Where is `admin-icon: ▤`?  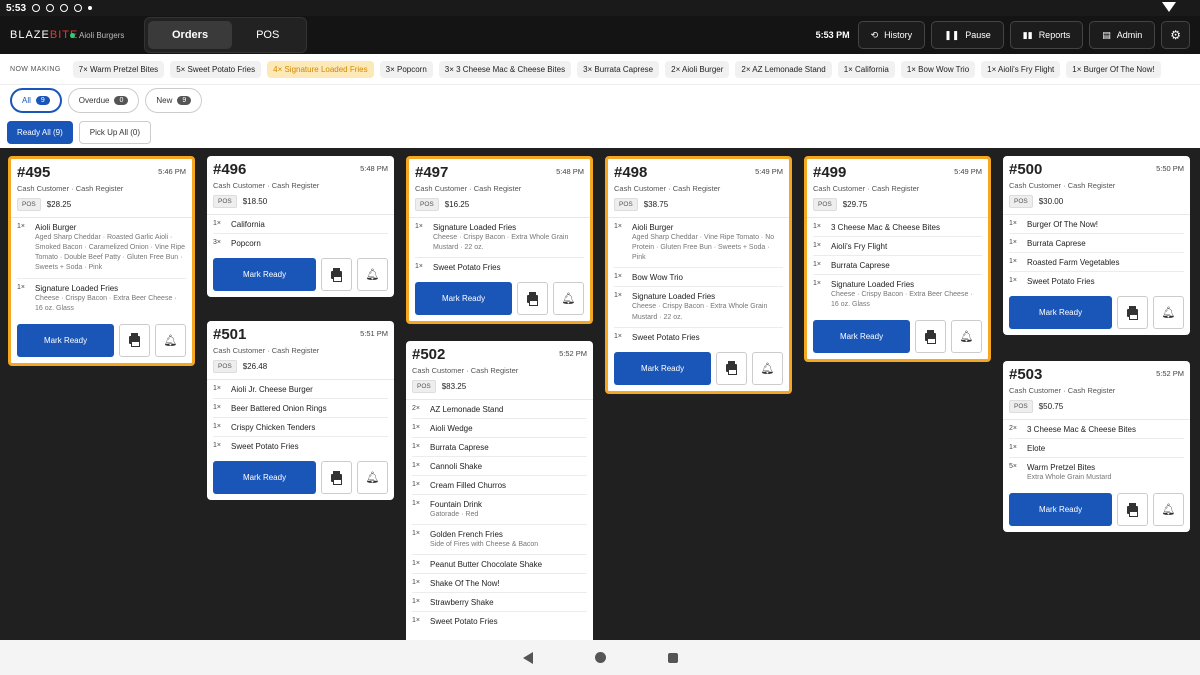
admin-icon: ▤ is located at coordinates (1106, 34).